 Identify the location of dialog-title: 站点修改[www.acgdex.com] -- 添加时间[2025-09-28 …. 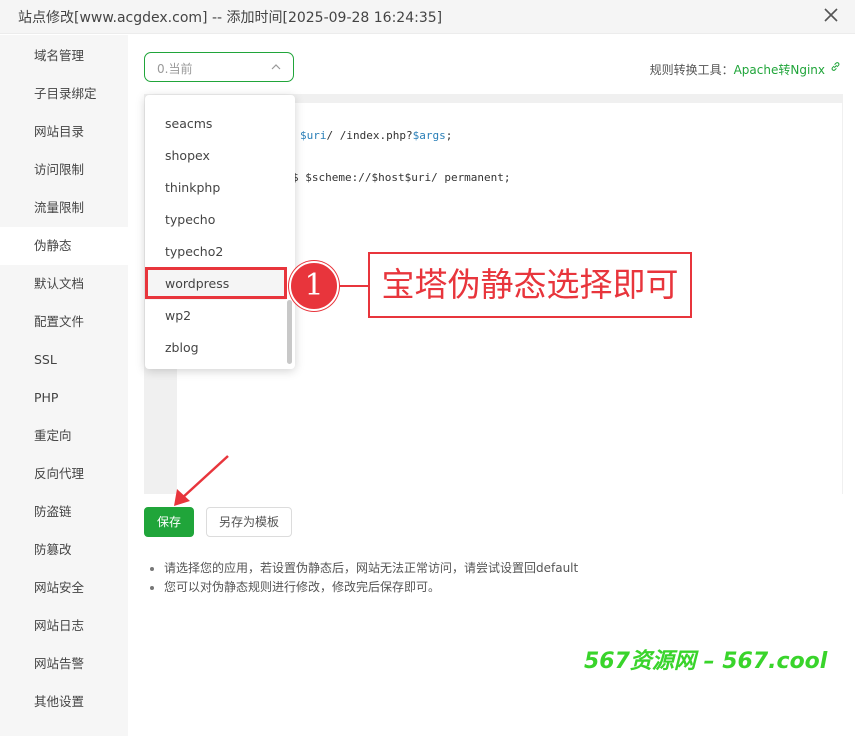
(230, 18).